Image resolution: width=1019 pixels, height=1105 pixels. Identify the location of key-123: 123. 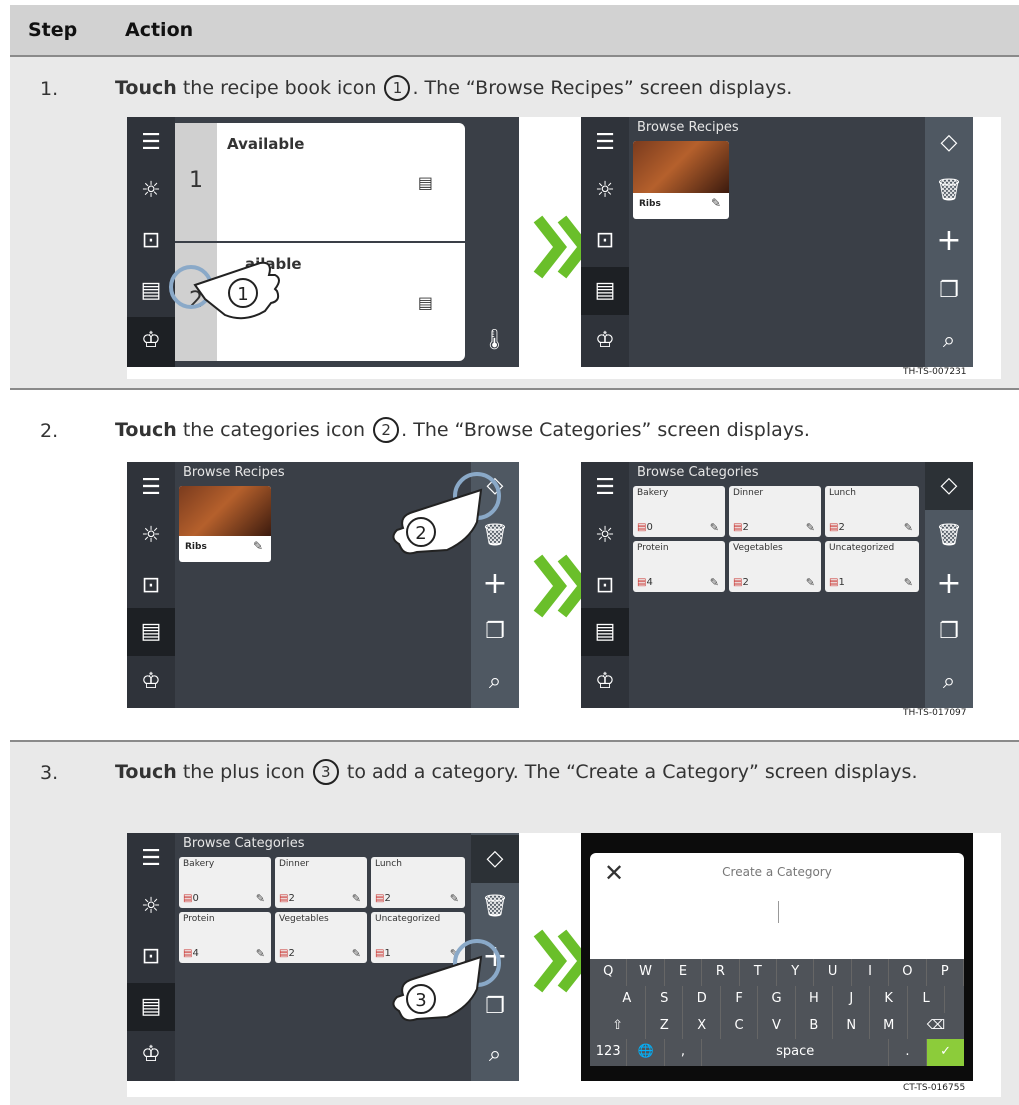
(609, 1052).